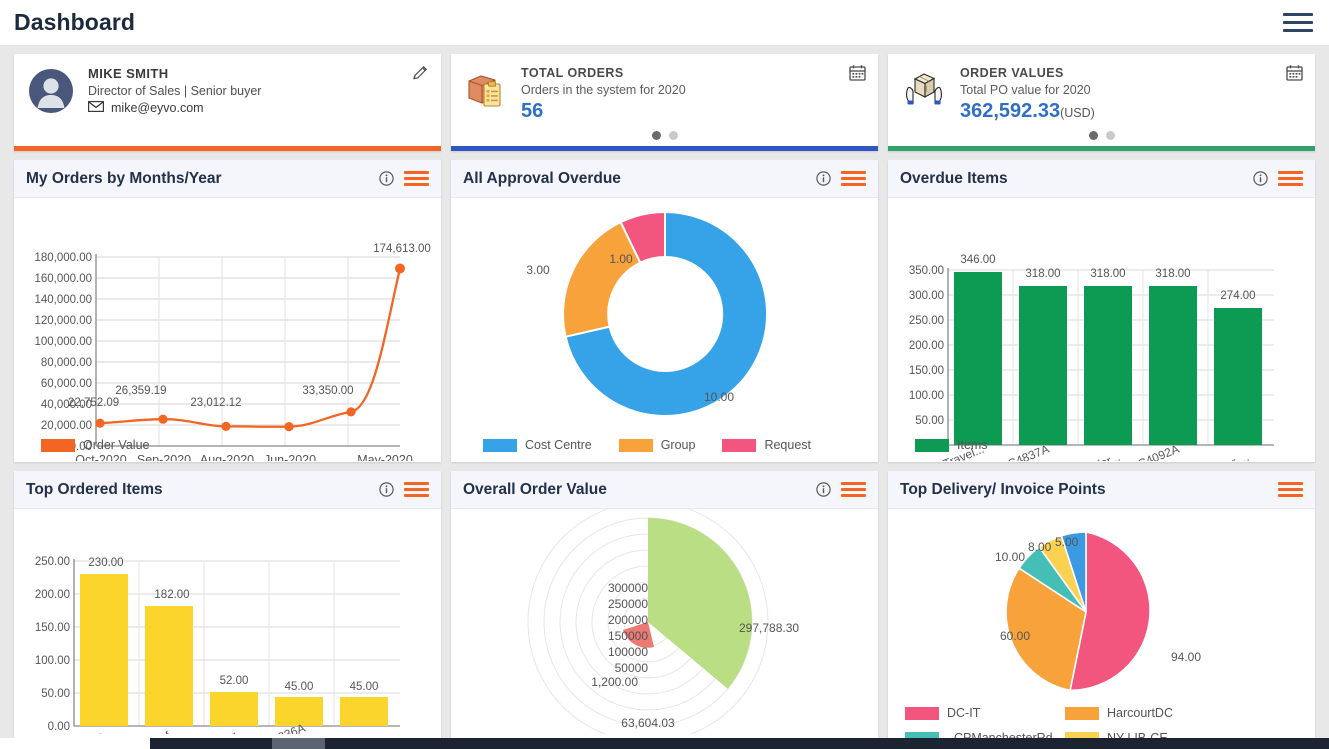  I want to click on svg-text: 23,012.12, so click(215, 403).